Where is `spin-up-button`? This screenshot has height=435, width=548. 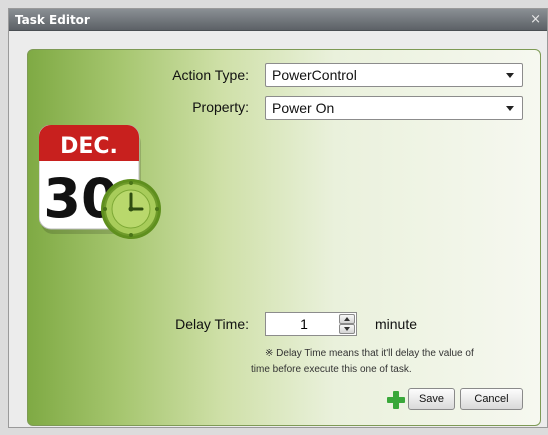
spin-up-button is located at coordinates (347, 319).